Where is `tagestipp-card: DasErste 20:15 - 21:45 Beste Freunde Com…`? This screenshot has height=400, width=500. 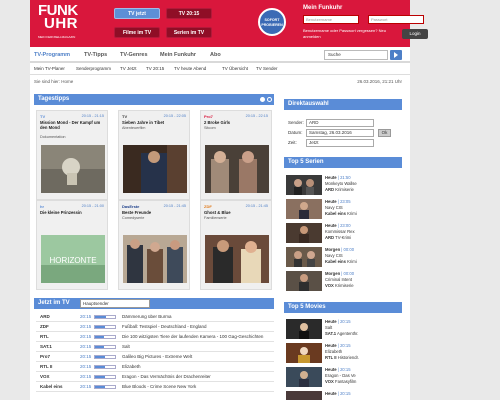
tagestipp-card: DasErste 20:15 - 21:45 Beste Freunde Com… is located at coordinates (154, 245).